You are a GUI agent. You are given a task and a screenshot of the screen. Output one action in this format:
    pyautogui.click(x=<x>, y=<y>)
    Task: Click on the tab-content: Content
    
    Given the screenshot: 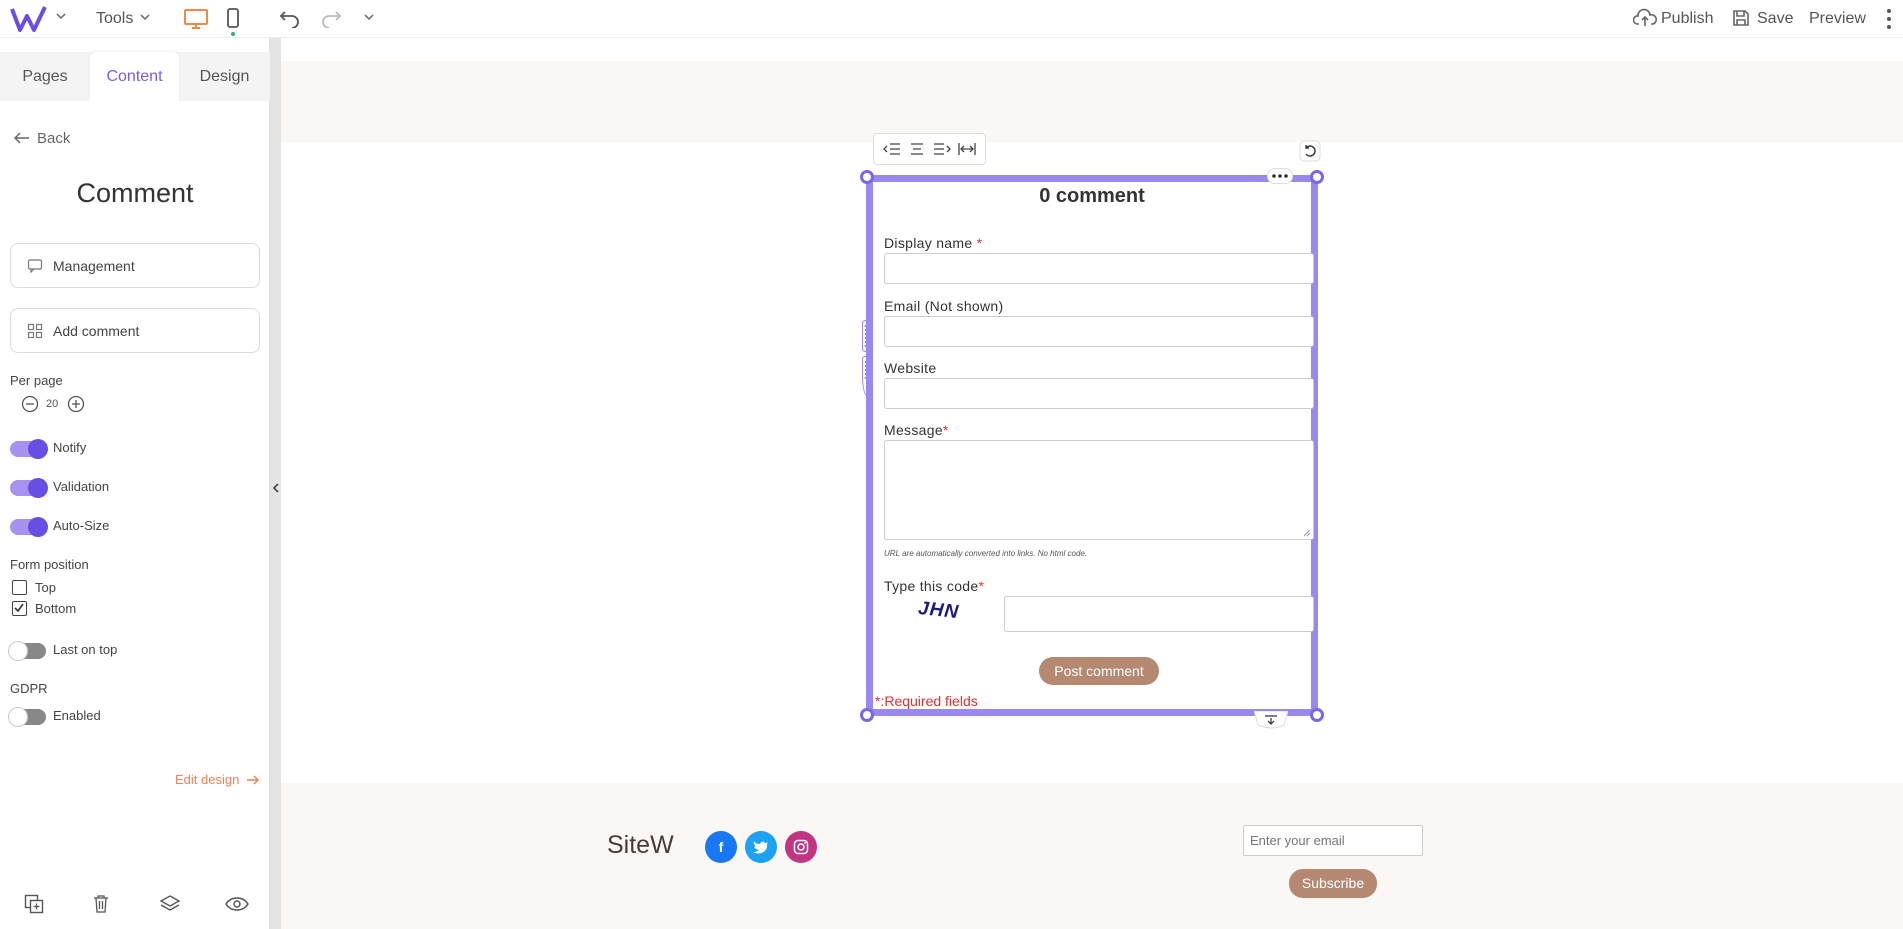 What is the action you would take?
    pyautogui.click(x=134, y=76)
    